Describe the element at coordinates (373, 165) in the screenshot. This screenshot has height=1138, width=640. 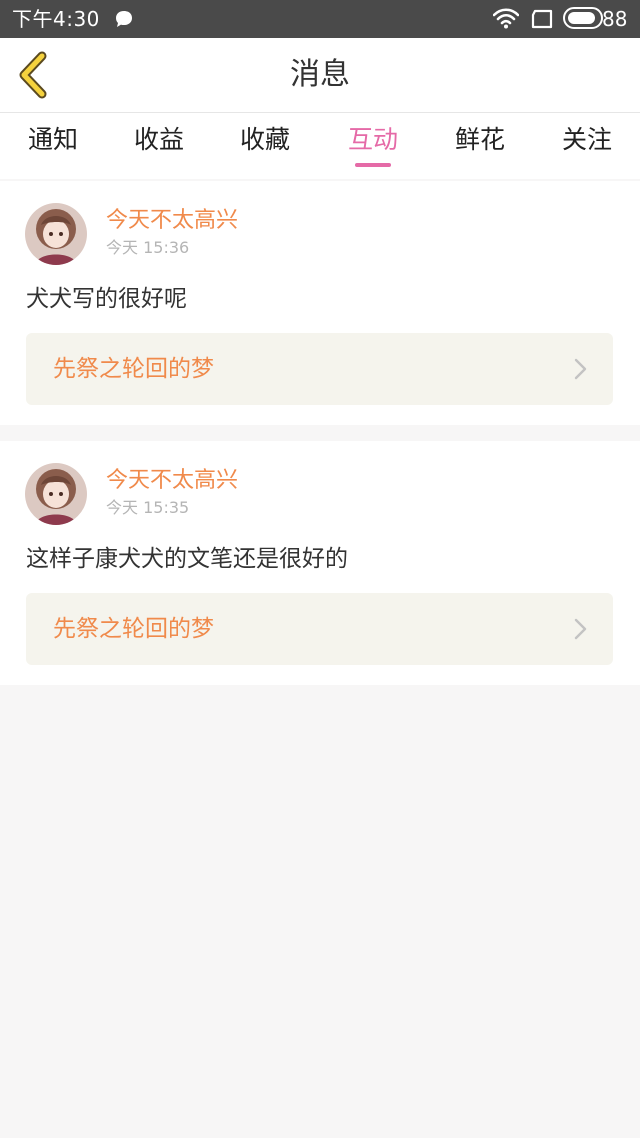
I see `active-tab-indicator` at that location.